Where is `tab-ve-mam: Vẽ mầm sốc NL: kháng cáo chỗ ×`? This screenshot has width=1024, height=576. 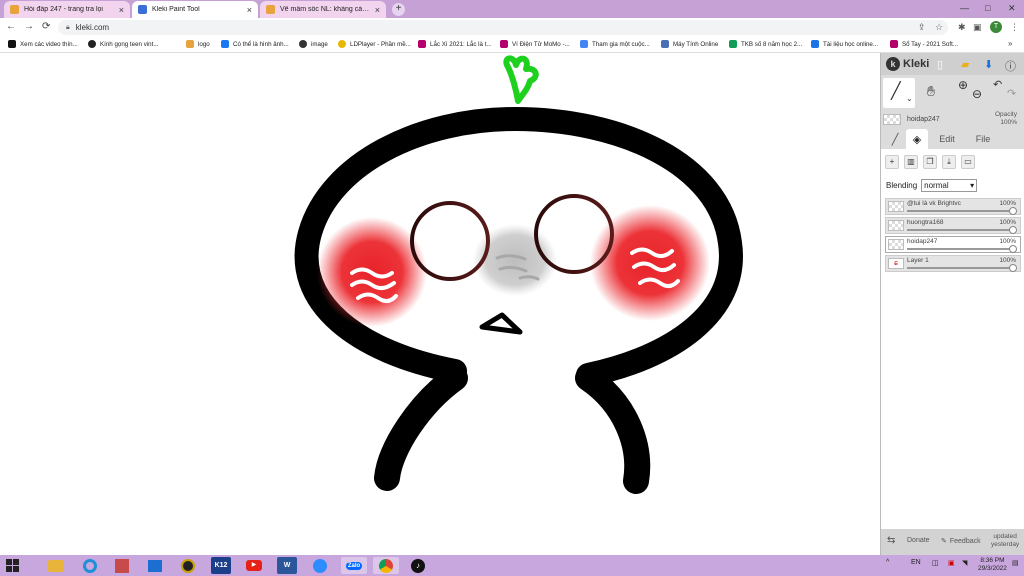
tab-ve-mam: Vẽ mầm sốc NL: kháng cáo chỗ × is located at coordinates (323, 9).